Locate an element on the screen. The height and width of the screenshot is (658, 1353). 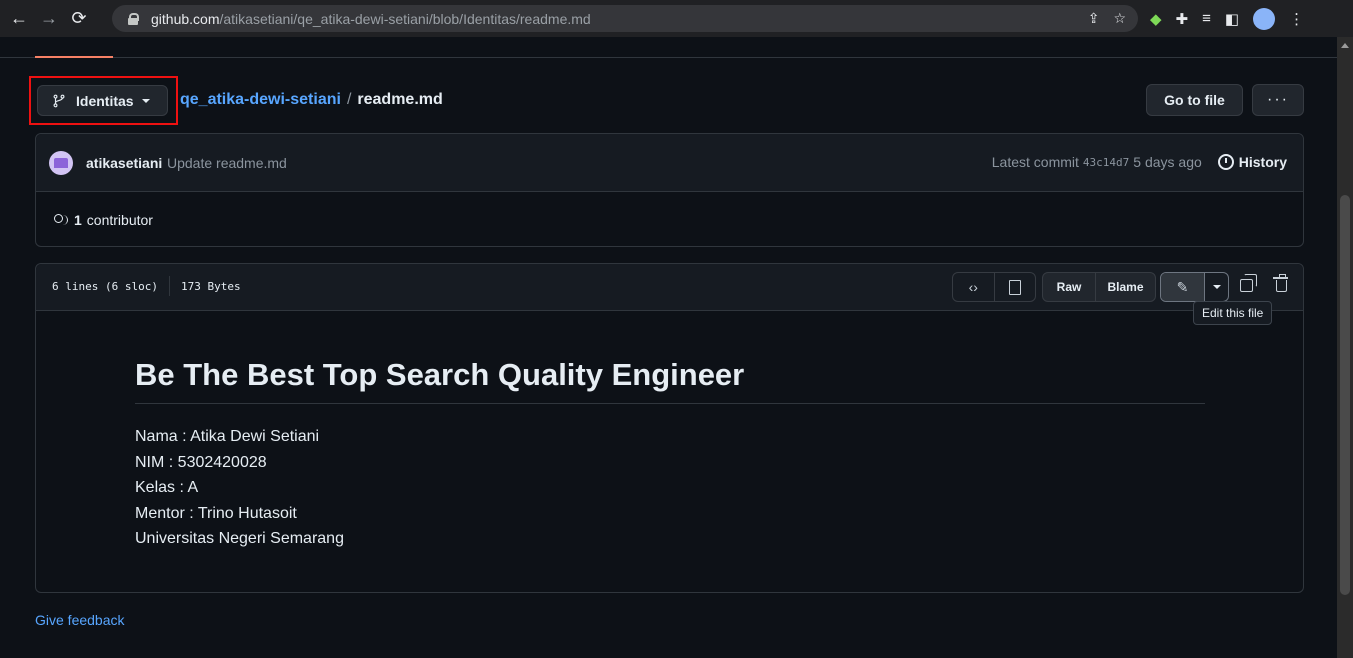
extension-icon: ◆ is located at coordinates (1156, 19).